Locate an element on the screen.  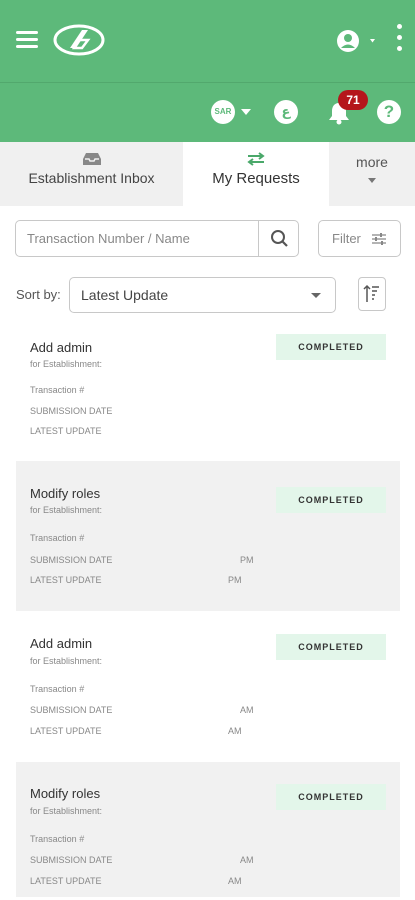
sort-selected-value: Latest Update is located at coordinates (125, 295).